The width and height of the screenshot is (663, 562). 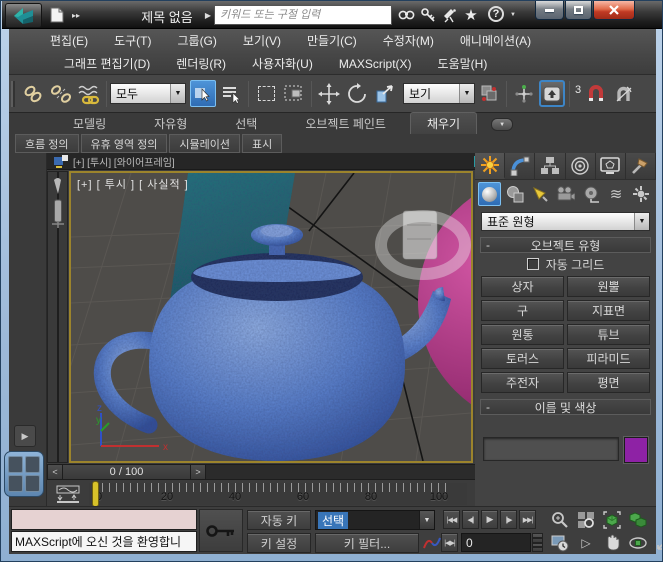 I want to click on help-icon: ?, so click(x=496, y=14).